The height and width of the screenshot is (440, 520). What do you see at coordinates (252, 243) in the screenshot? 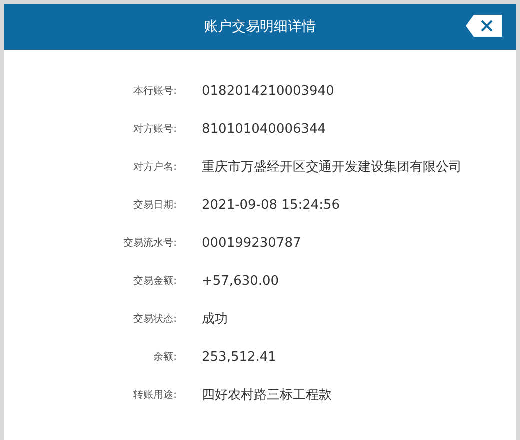
I see `field-value: 000199230787` at bounding box center [252, 243].